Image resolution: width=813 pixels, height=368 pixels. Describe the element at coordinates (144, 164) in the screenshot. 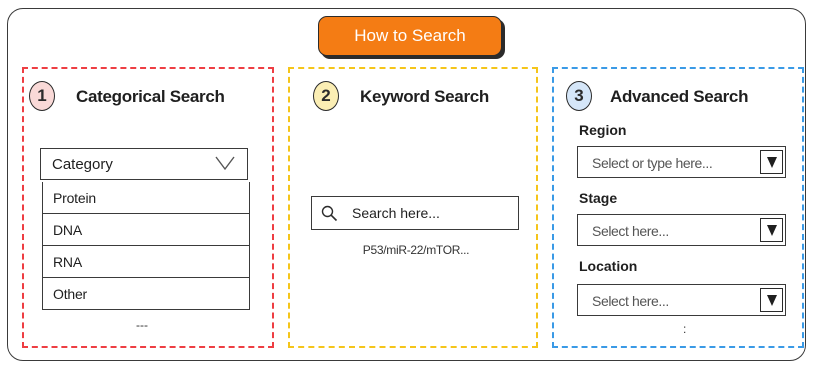

I see `category-dropdown: Category` at that location.